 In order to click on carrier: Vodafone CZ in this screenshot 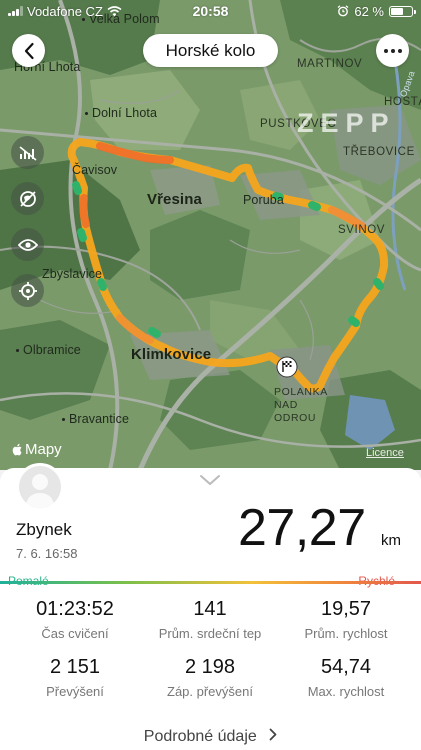, I will do `click(172, 11)`.